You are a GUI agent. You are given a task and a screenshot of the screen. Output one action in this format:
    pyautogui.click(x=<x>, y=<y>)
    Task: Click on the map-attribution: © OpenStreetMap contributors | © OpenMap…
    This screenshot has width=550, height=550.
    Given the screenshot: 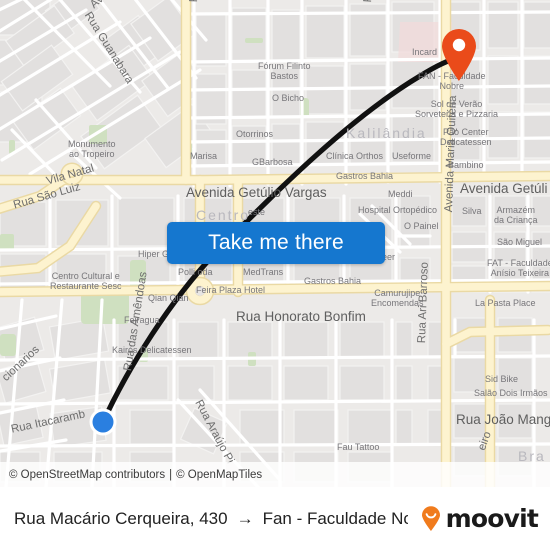 What is the action you would take?
    pyautogui.click(x=275, y=474)
    